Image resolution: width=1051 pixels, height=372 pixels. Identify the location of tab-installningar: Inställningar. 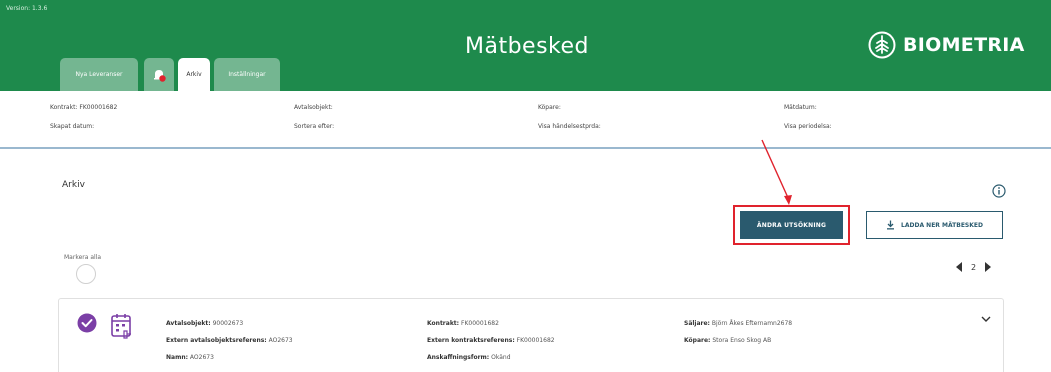
(247, 74).